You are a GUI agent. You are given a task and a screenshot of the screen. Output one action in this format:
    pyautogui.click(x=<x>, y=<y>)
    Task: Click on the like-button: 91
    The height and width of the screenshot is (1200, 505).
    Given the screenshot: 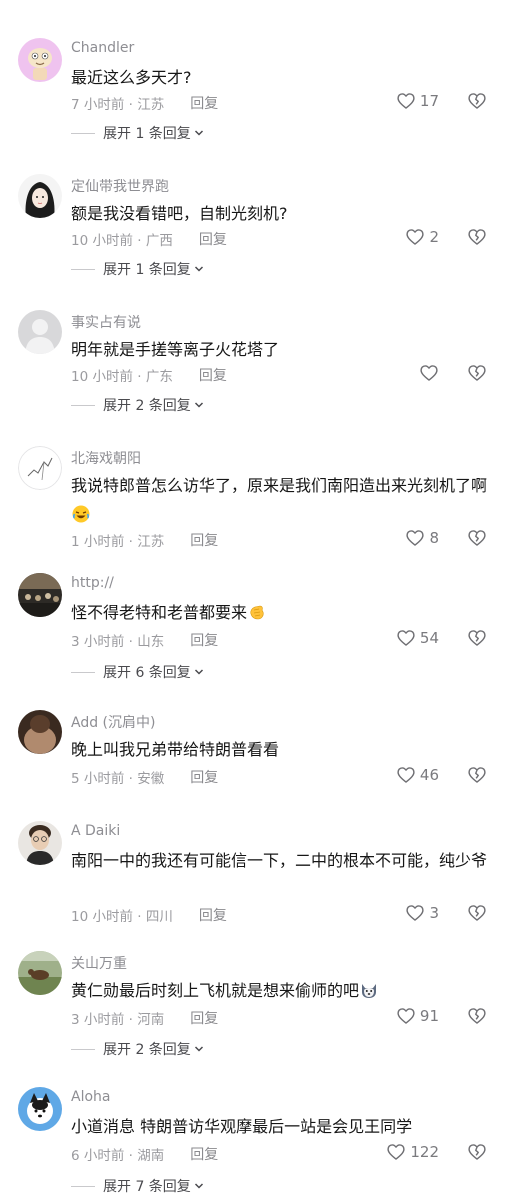 What is the action you would take?
    pyautogui.click(x=417, y=1016)
    